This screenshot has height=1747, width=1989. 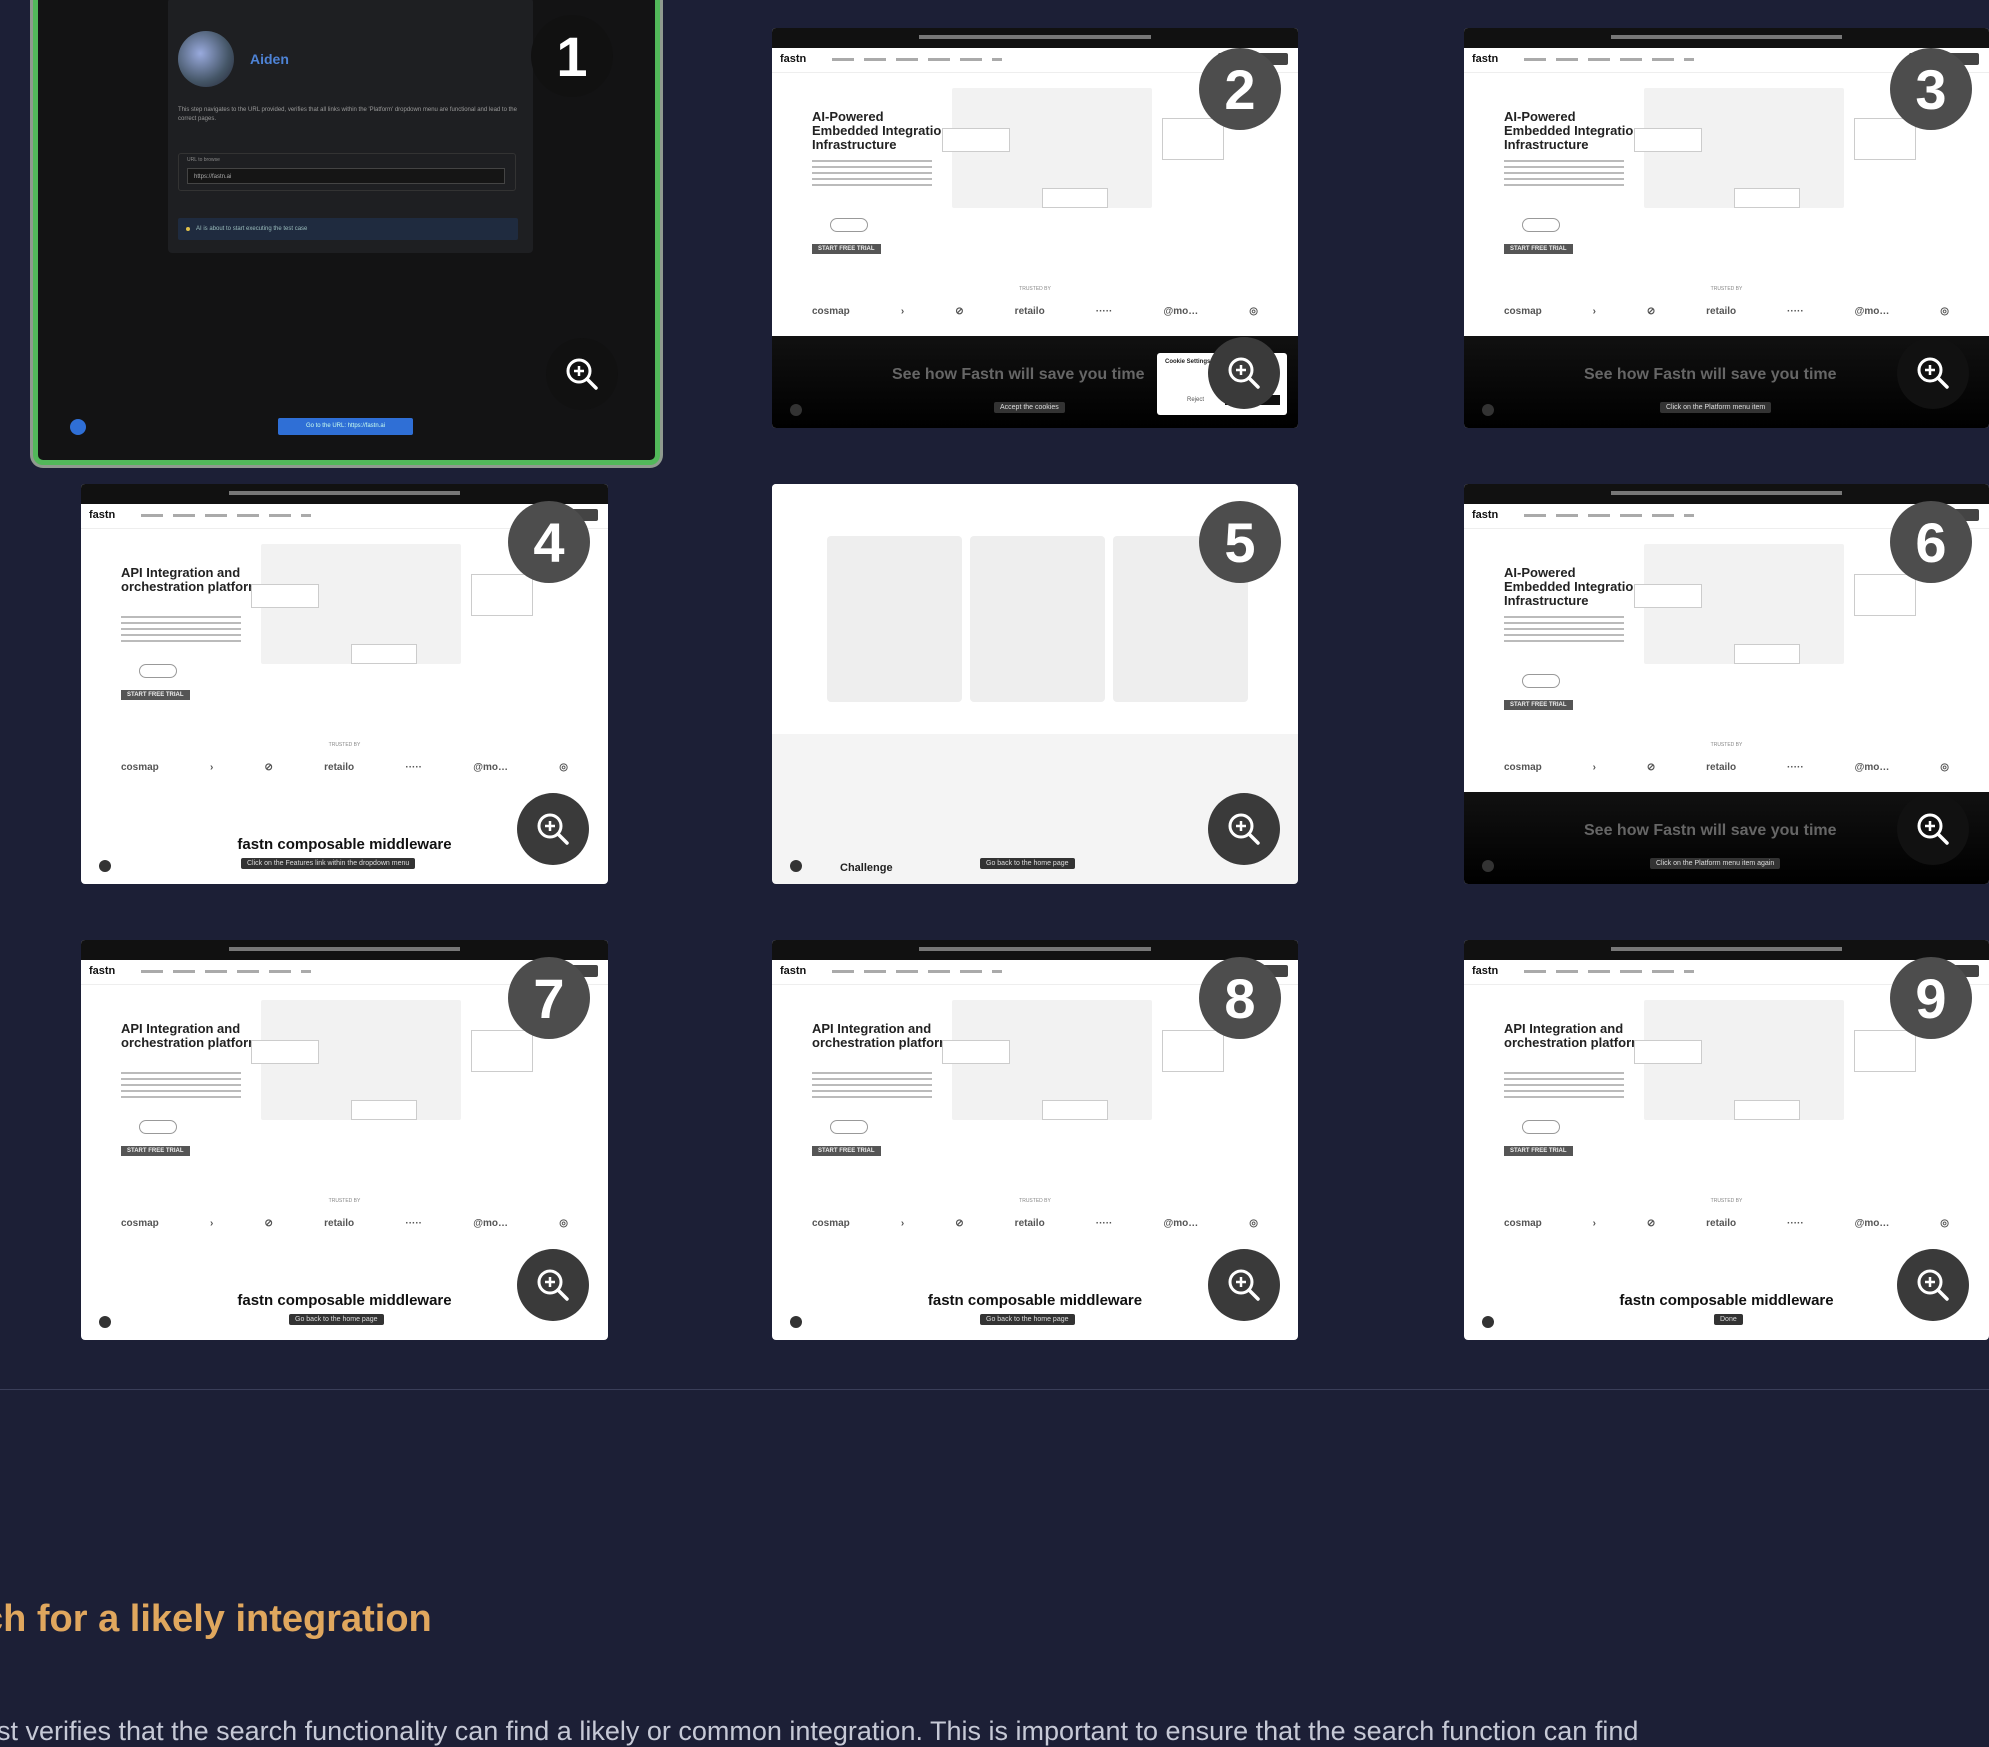 I want to click on step-number-badge: 3, so click(x=1931, y=89).